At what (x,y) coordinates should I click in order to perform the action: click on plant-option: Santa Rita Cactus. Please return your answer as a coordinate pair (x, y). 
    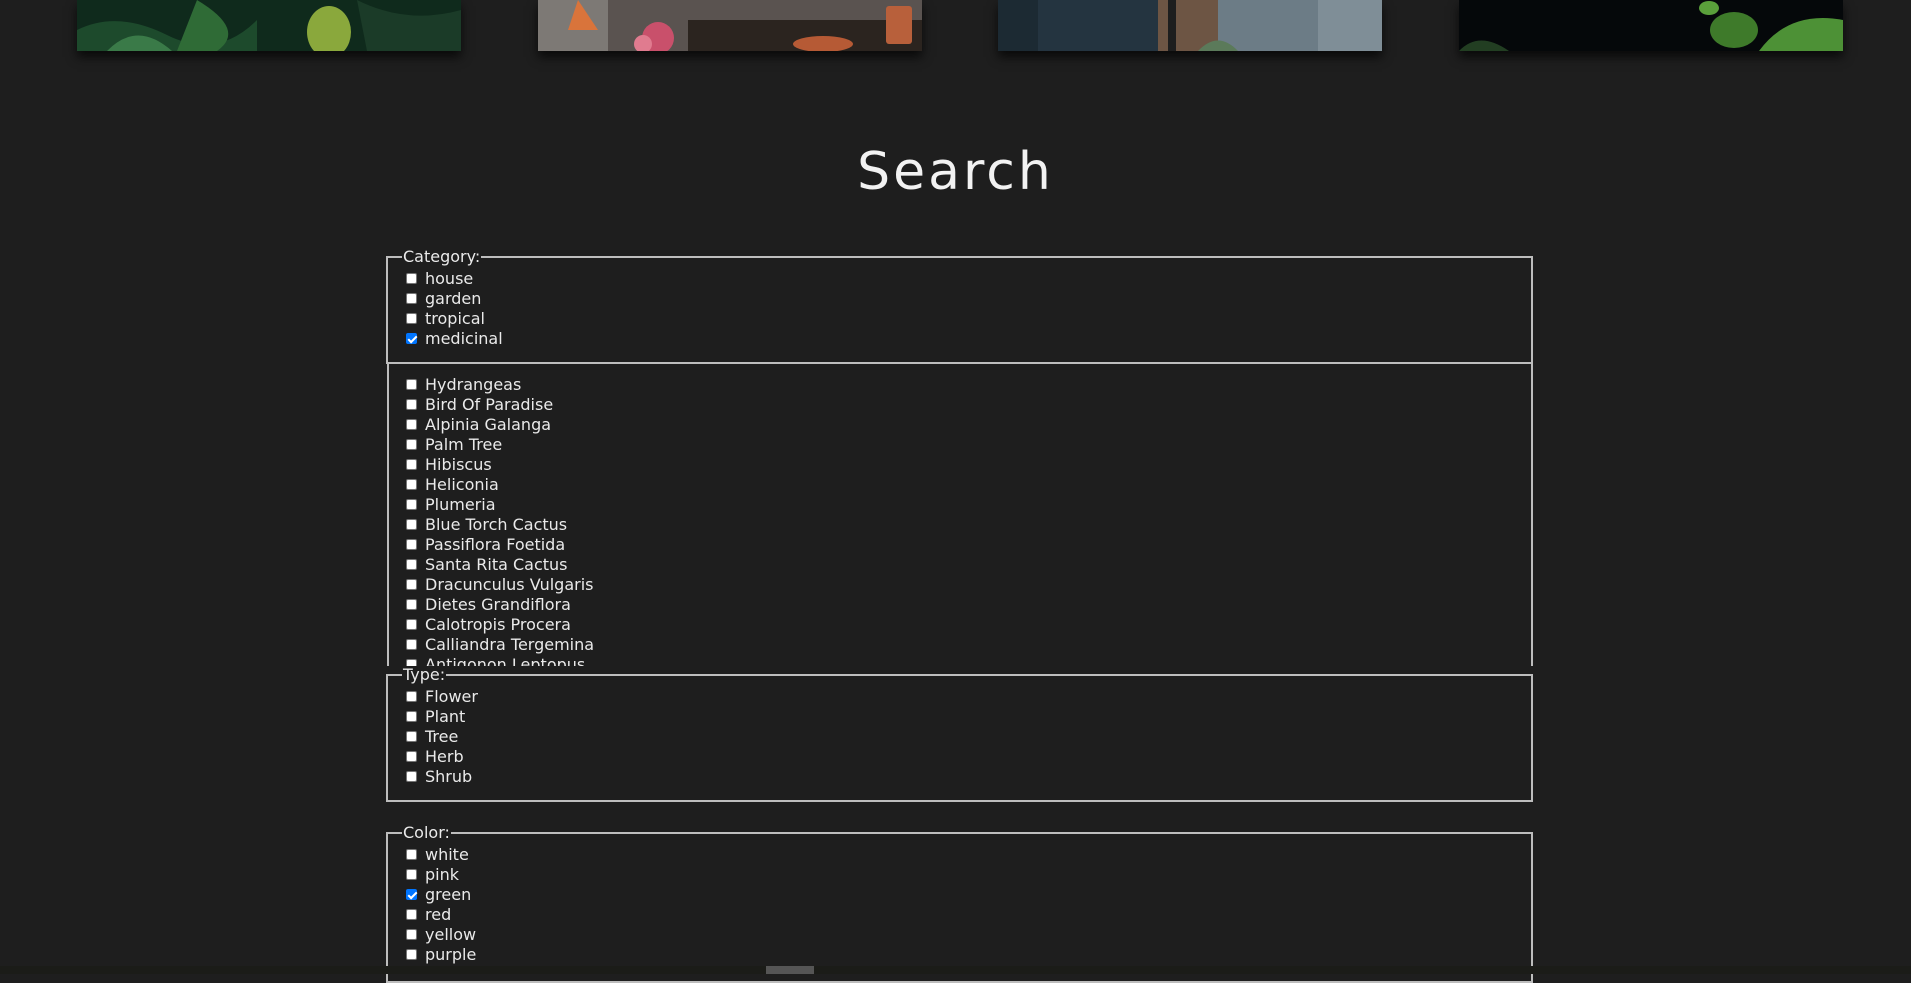
    Looking at the image, I should click on (500, 564).